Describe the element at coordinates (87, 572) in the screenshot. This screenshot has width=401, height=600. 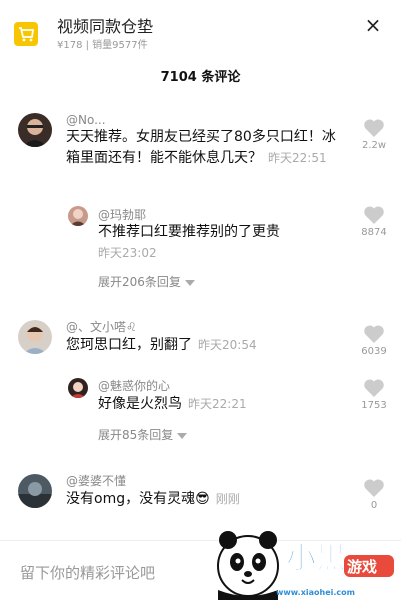
I see `comment-input: 留下你的精彩评论吧` at that location.